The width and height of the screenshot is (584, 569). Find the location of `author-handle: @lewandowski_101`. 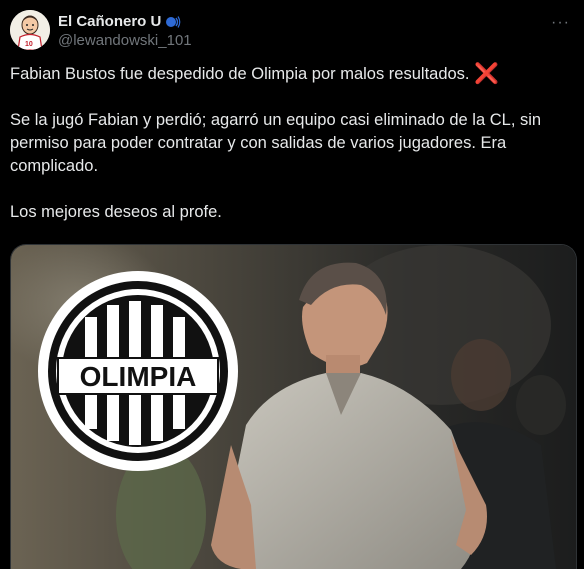

author-handle: @lewandowski_101 is located at coordinates (125, 41).